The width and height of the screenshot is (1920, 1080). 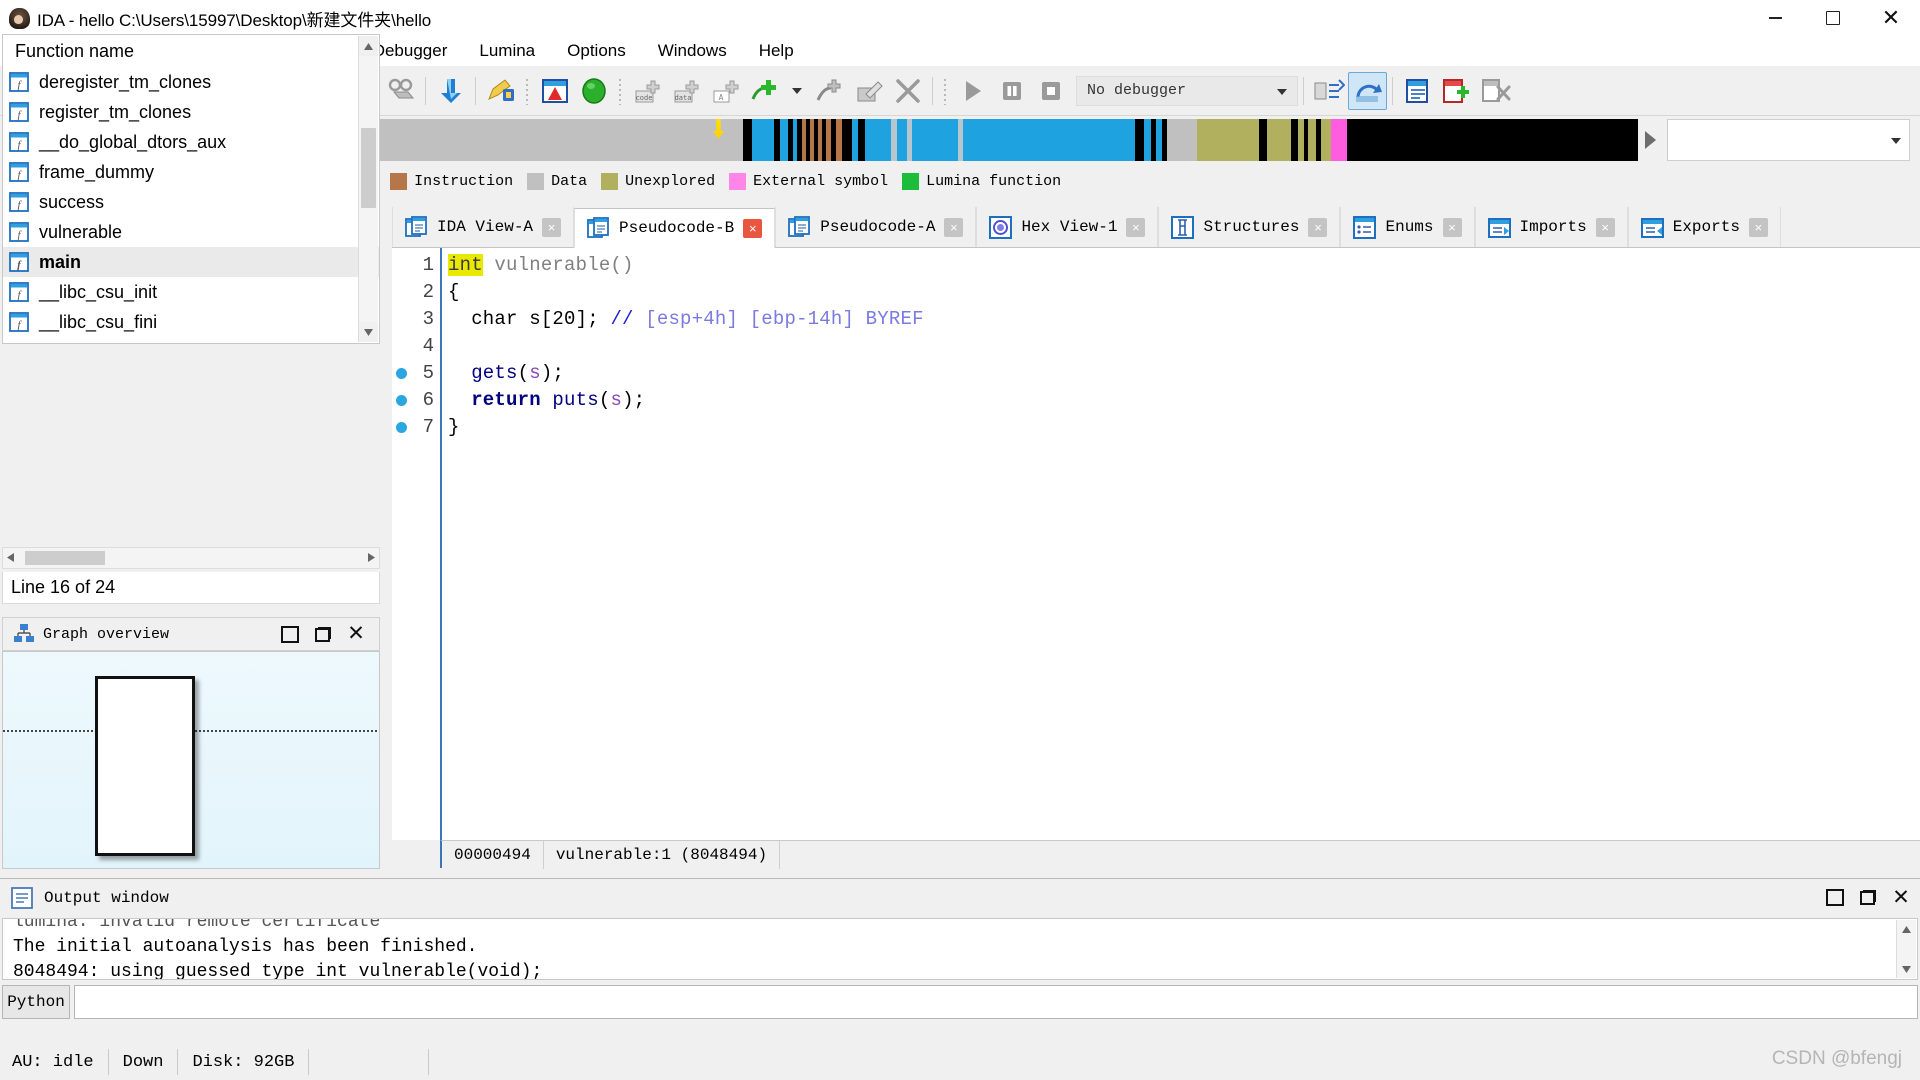 What do you see at coordinates (1495, 91) in the screenshot?
I see `clear-breakpoints-icon` at bounding box center [1495, 91].